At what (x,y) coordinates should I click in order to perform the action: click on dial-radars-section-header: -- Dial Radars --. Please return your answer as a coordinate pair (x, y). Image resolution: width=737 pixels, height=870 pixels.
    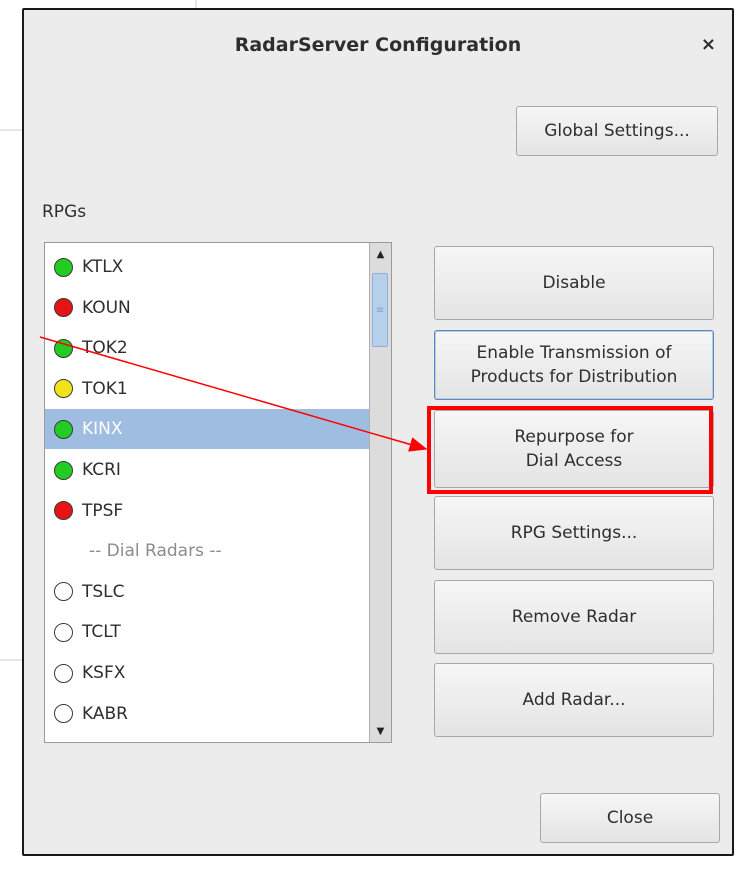
    Looking at the image, I should click on (218, 551).